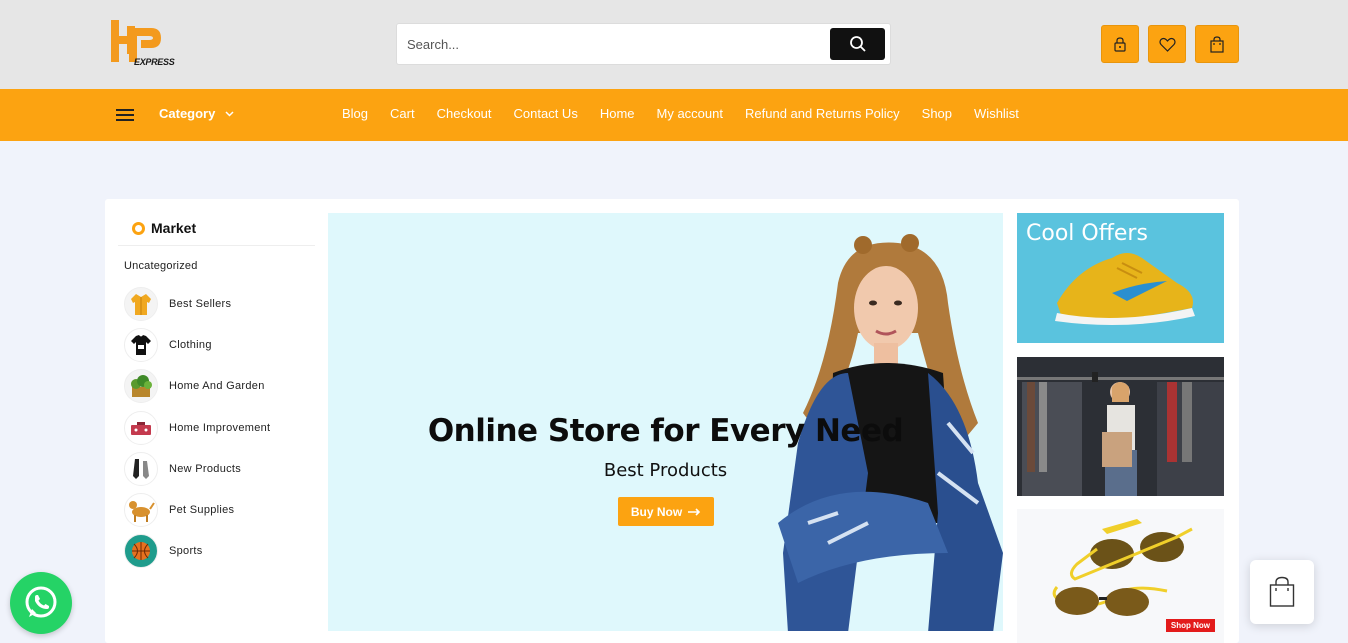 The width and height of the screenshot is (1348, 643). I want to click on nav-link-refund-policy: Refund and Returns Policy, so click(822, 113).